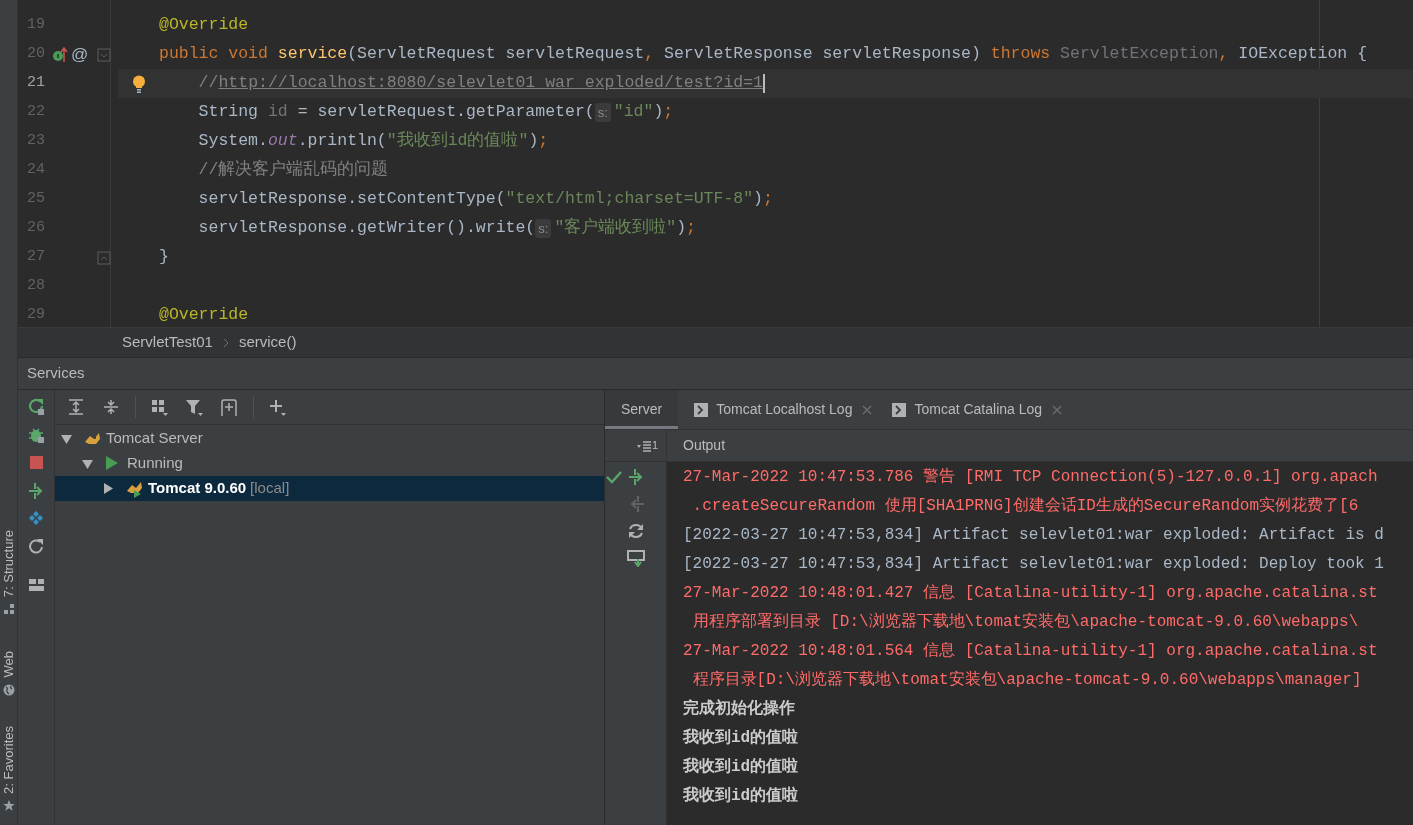 The width and height of the screenshot is (1413, 825). What do you see at coordinates (232, 141) in the screenshot?
I see `code-text: System.` at bounding box center [232, 141].